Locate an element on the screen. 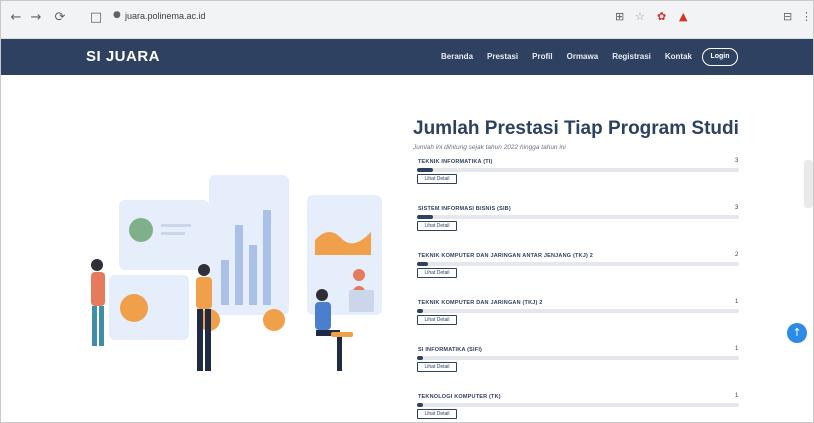 The image size is (814, 423). program-row: TEKNOLOGI KOMPUTER (TK) 1 Lihat Detail is located at coordinates (578, 406).